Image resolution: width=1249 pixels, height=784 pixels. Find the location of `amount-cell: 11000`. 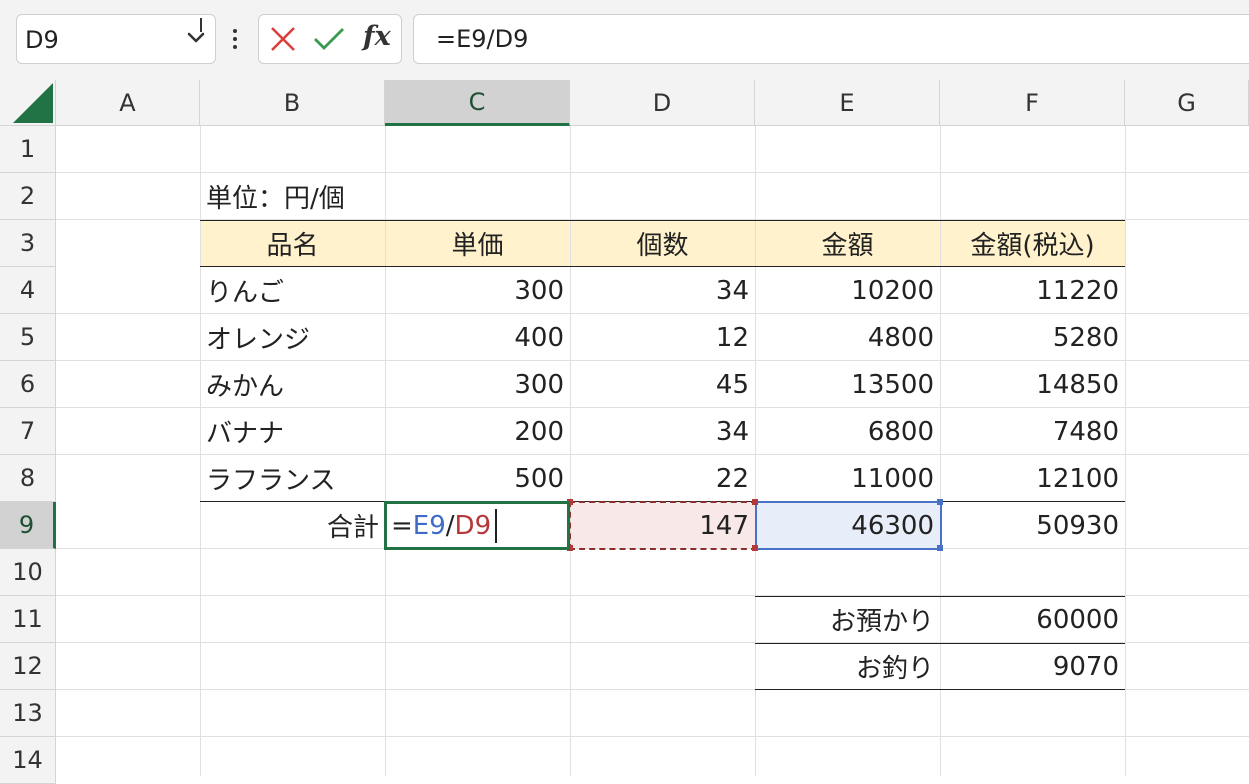

amount-cell: 11000 is located at coordinates (847, 478).